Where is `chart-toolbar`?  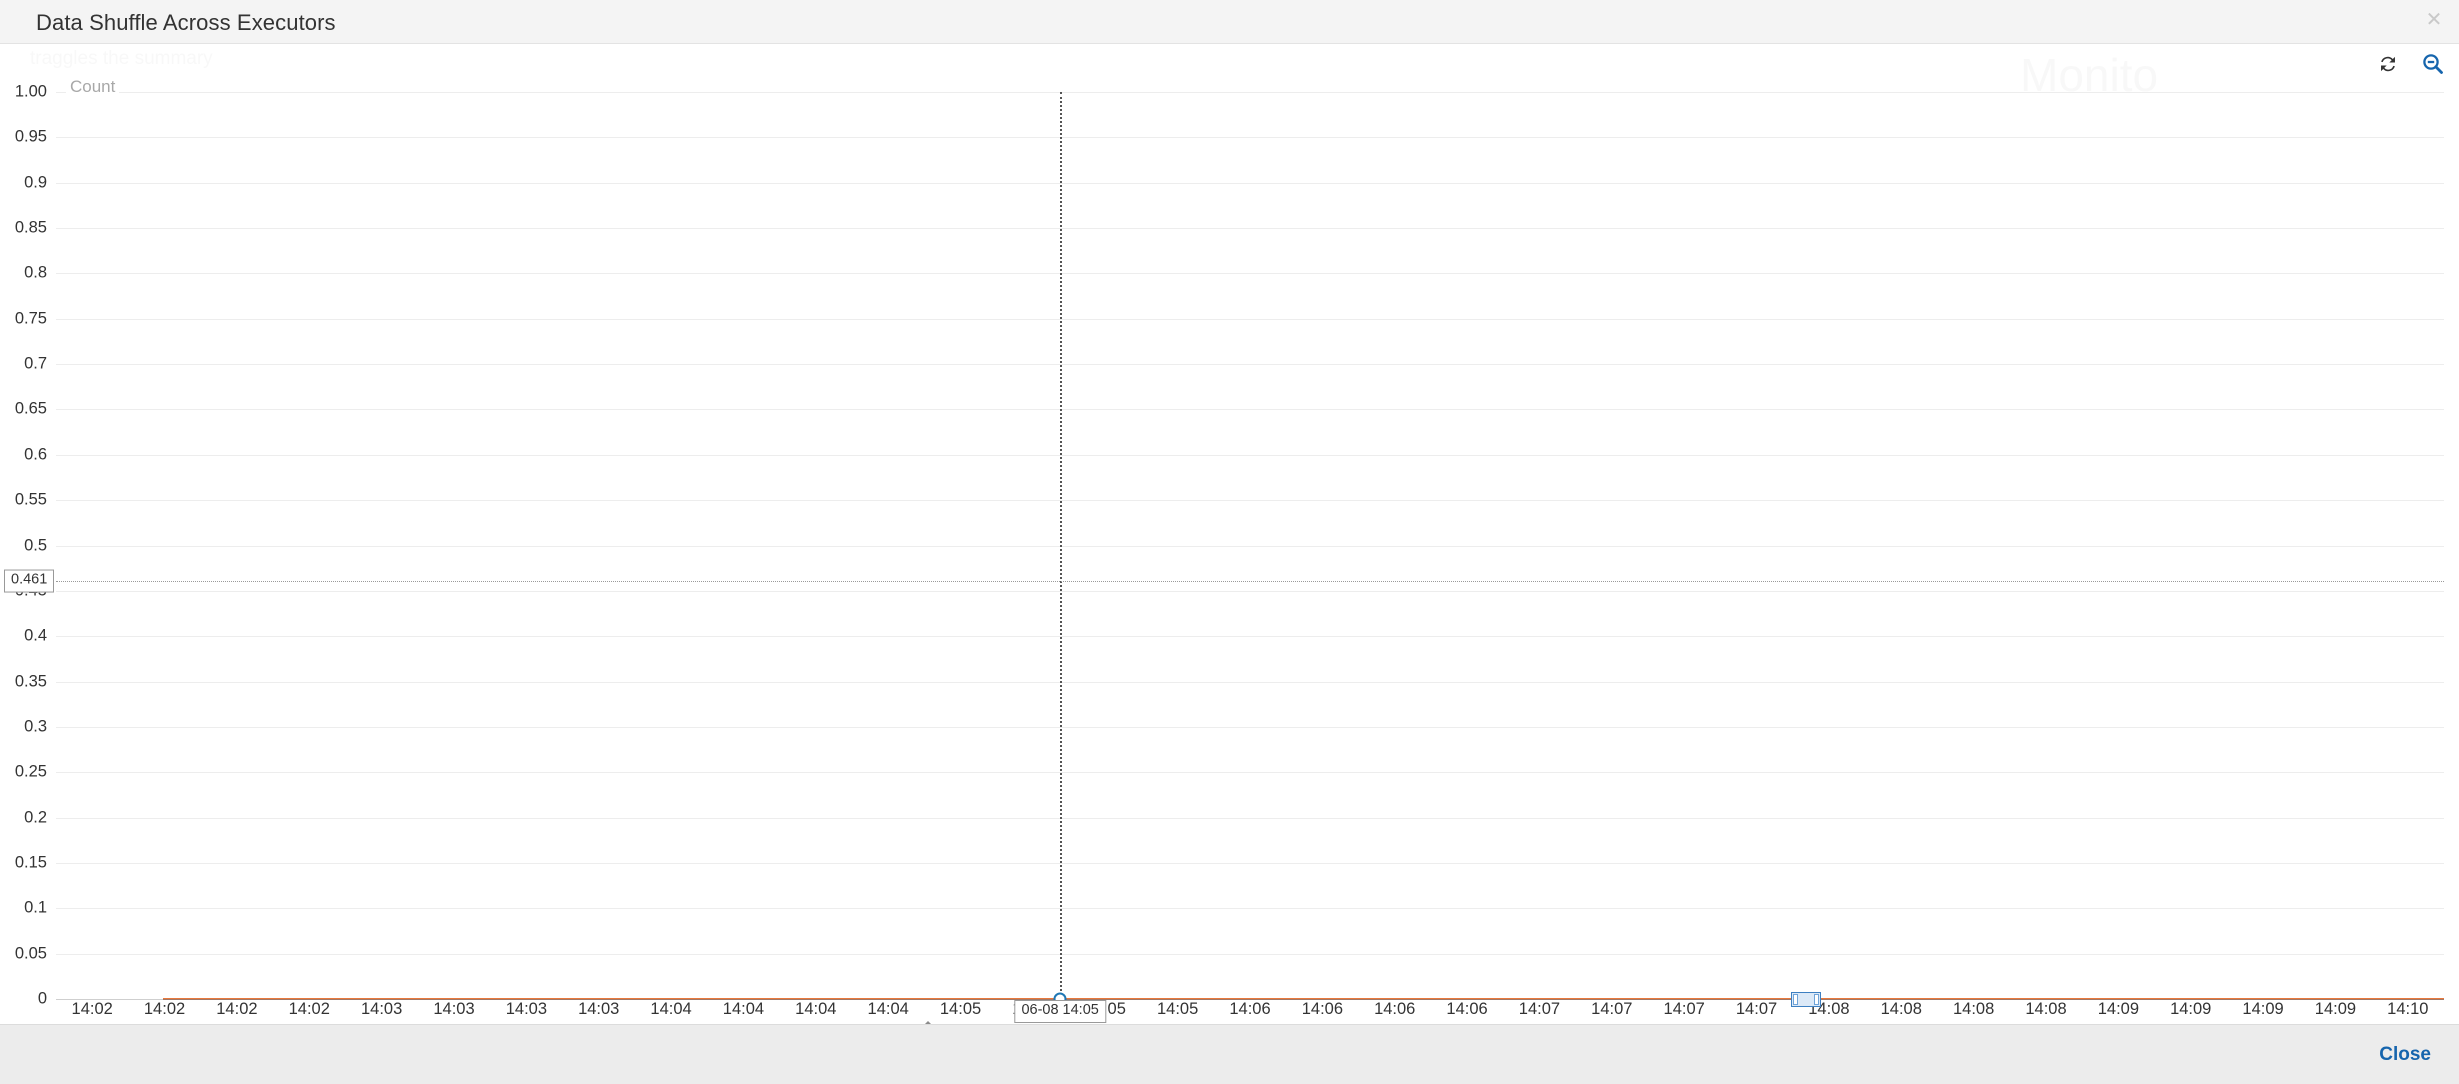
chart-toolbar is located at coordinates (2411, 64).